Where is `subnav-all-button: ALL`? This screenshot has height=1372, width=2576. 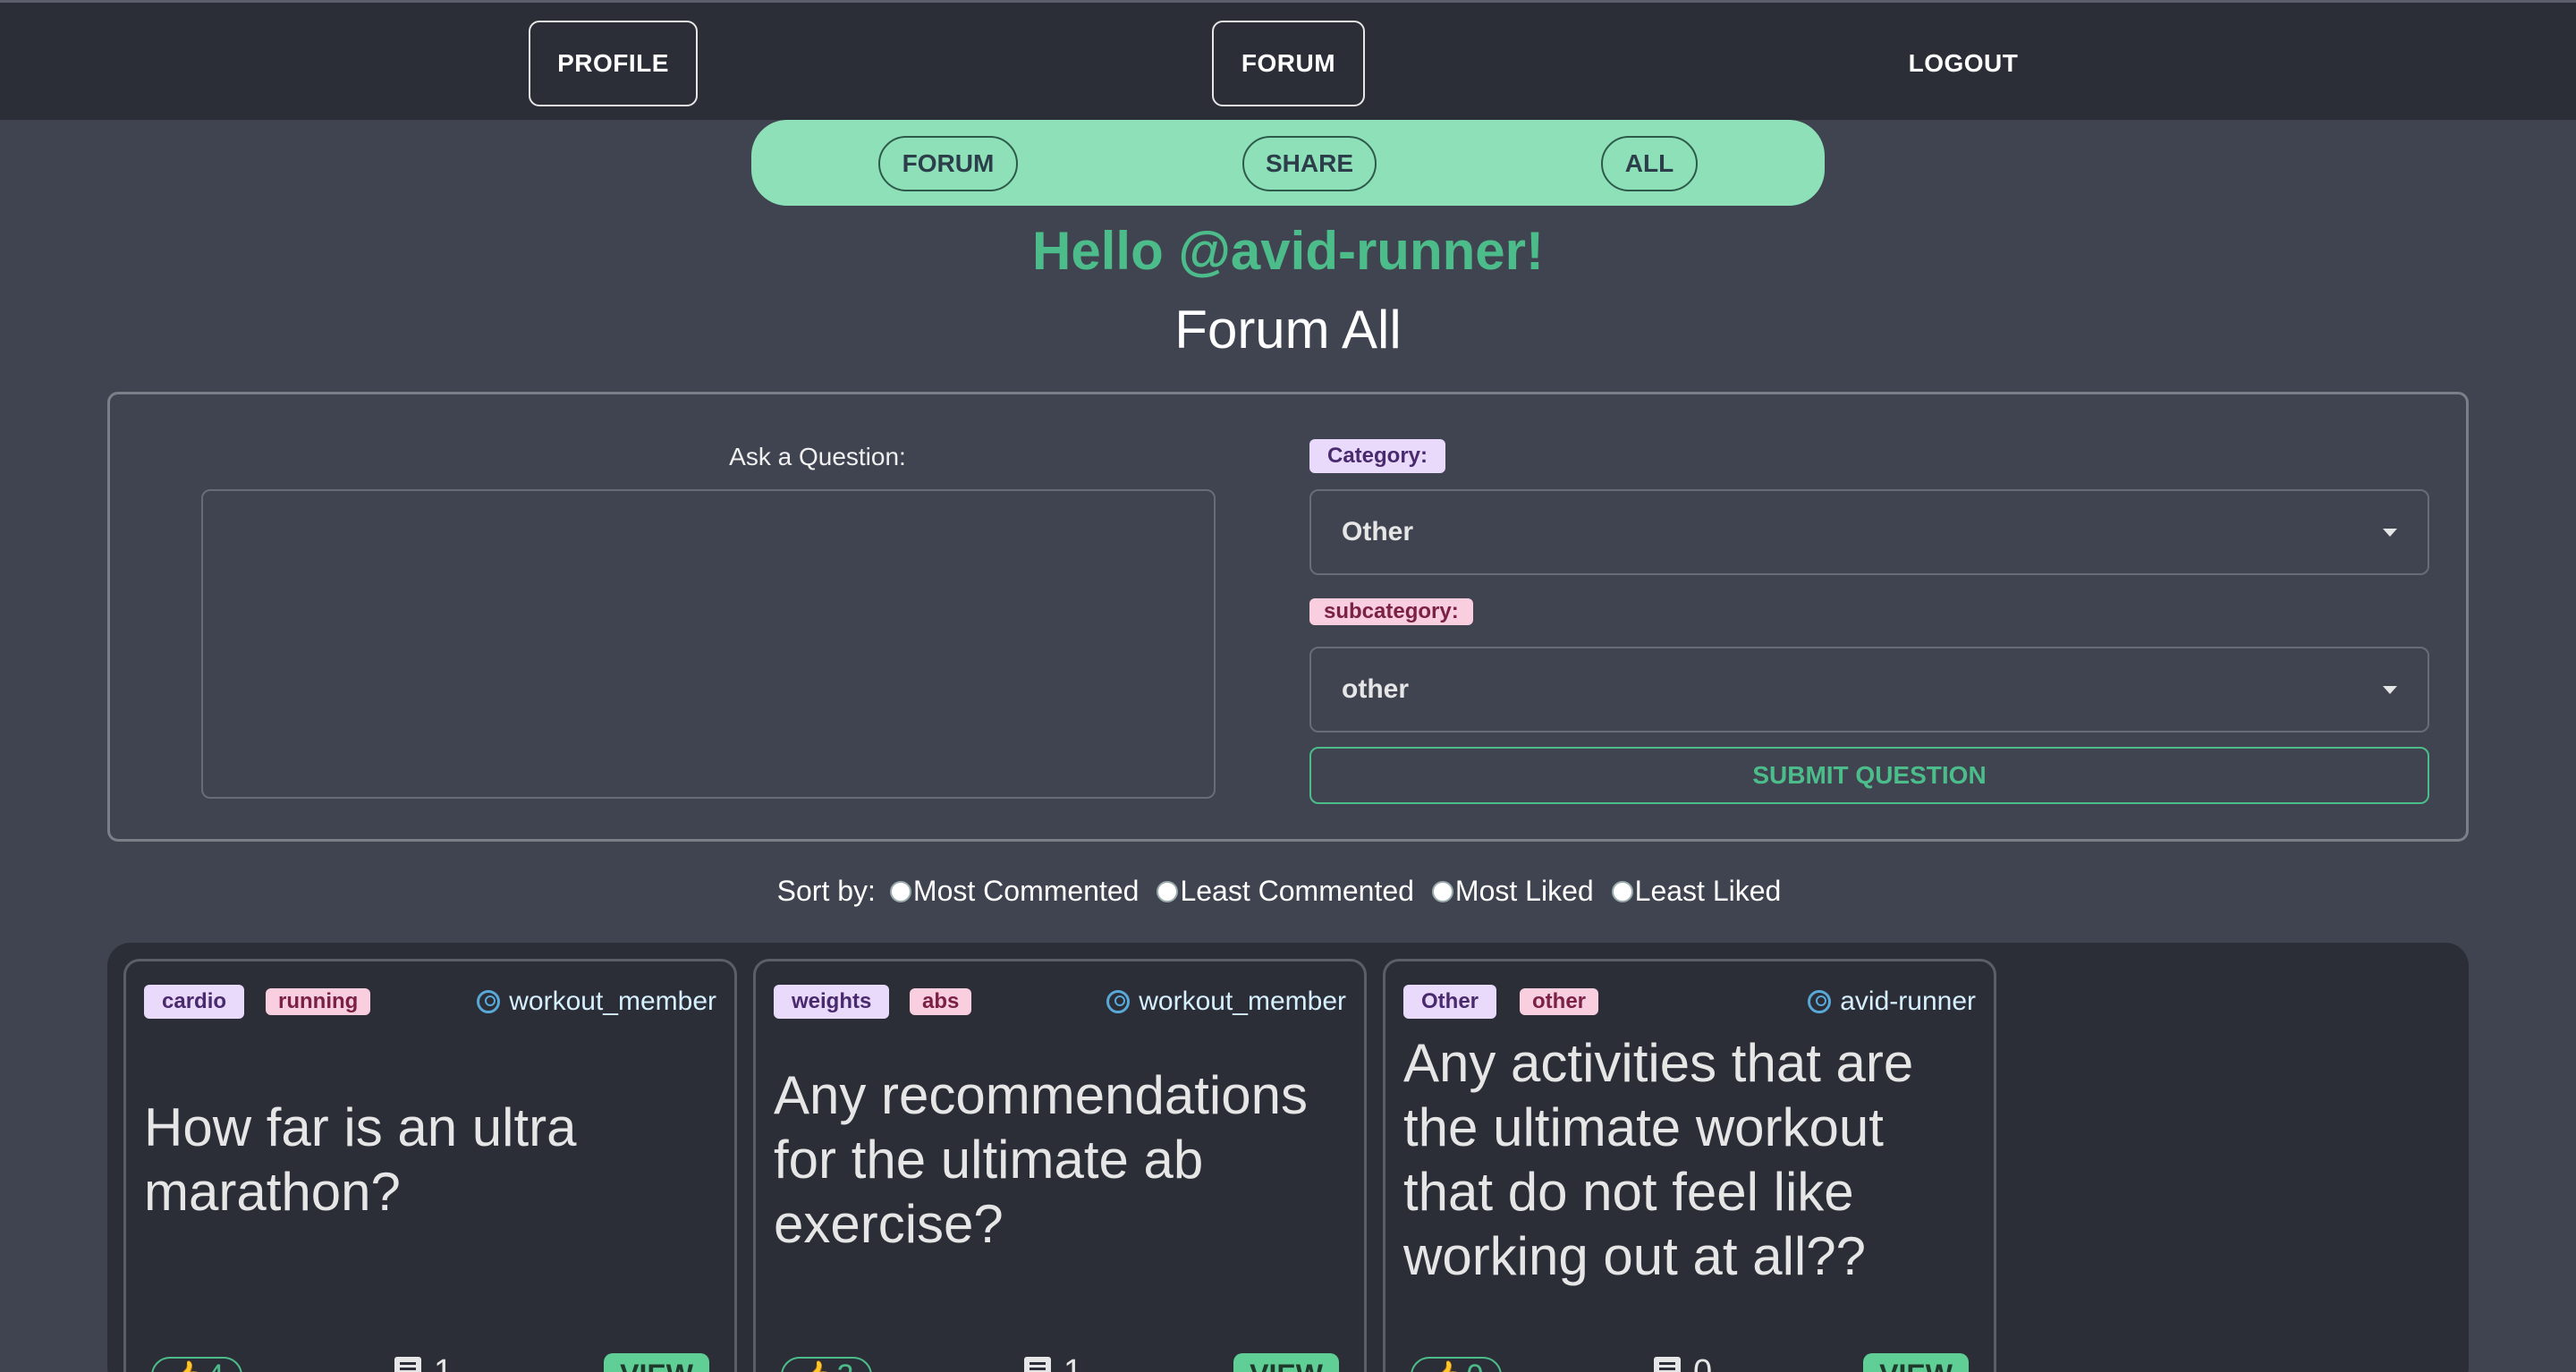 subnav-all-button: ALL is located at coordinates (1649, 163).